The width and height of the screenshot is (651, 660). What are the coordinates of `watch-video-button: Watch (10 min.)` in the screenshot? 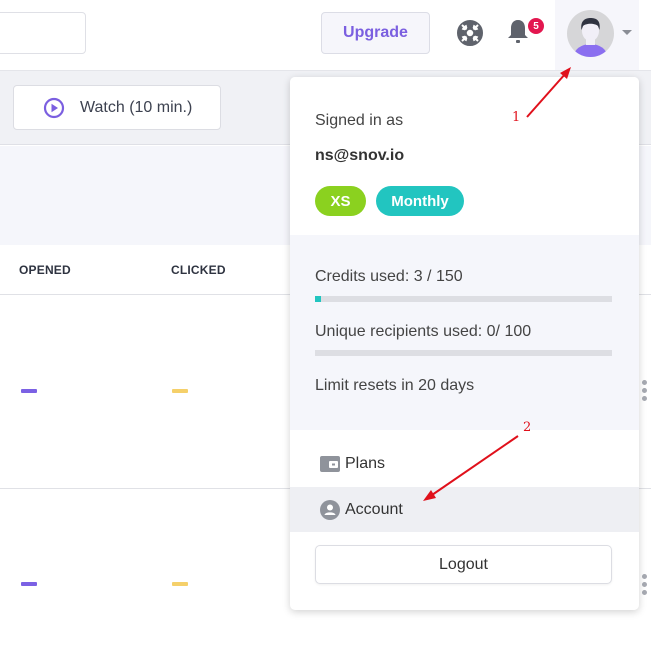 It's located at (117, 107).